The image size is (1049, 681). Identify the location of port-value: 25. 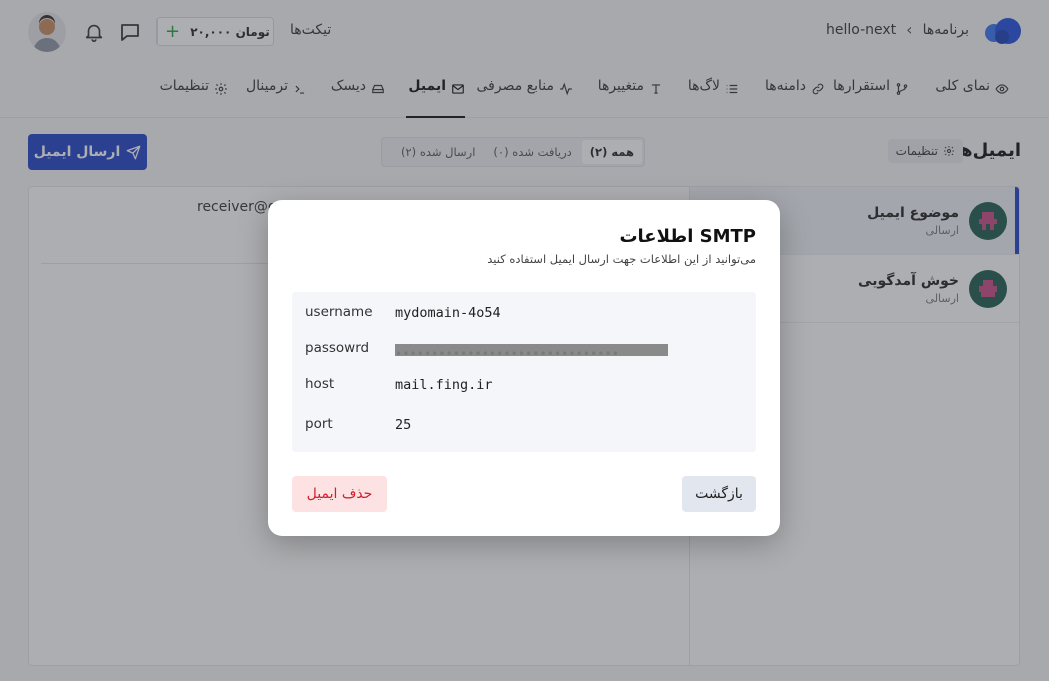
(403, 425).